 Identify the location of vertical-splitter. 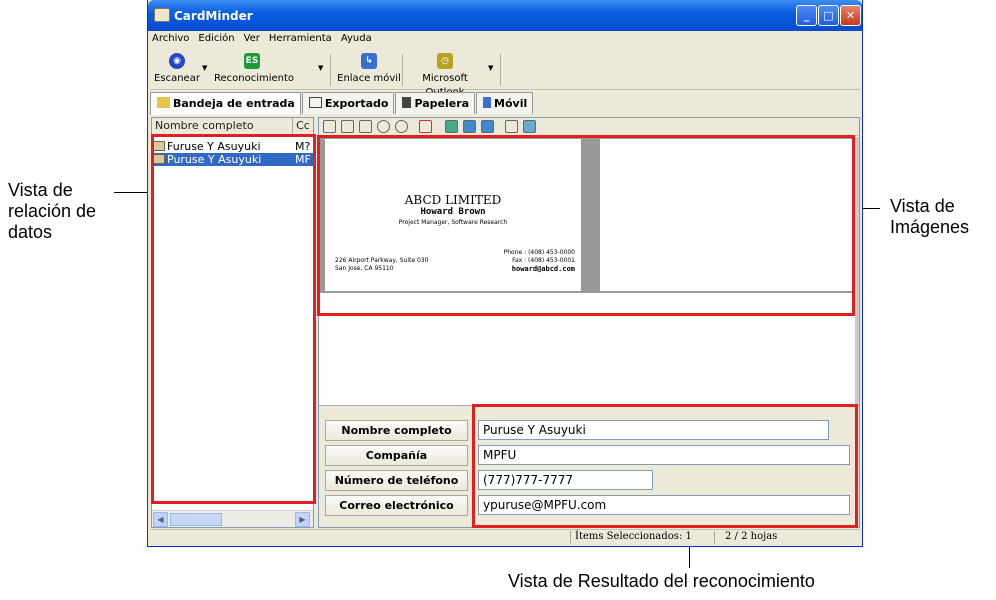
(857, 272).